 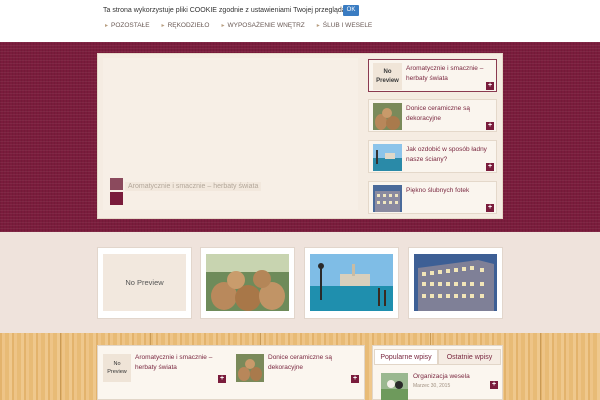 I want to click on slider-side-item: Piękno ślubnych fotek +, so click(x=432, y=197).